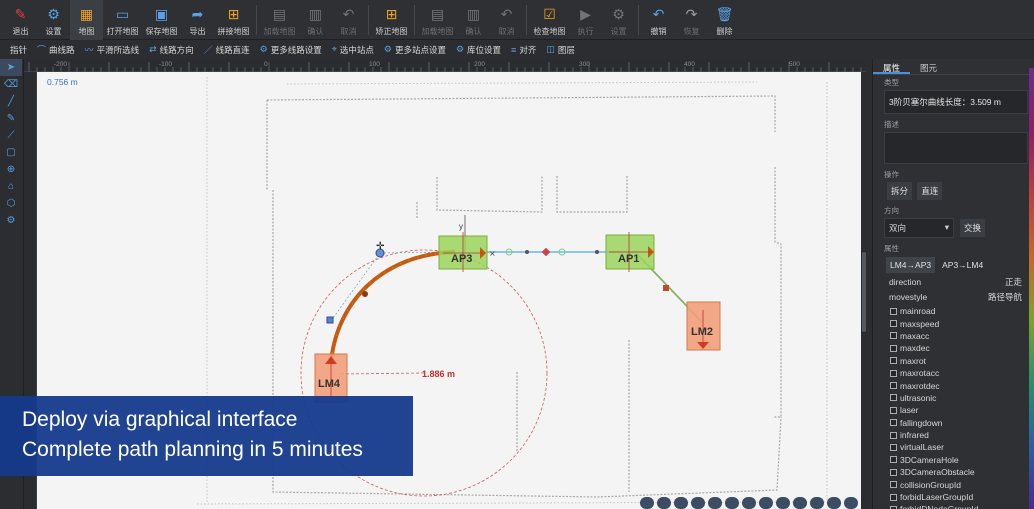  I want to click on toolbar-button-4: ▣ 保存地图, so click(161, 20).